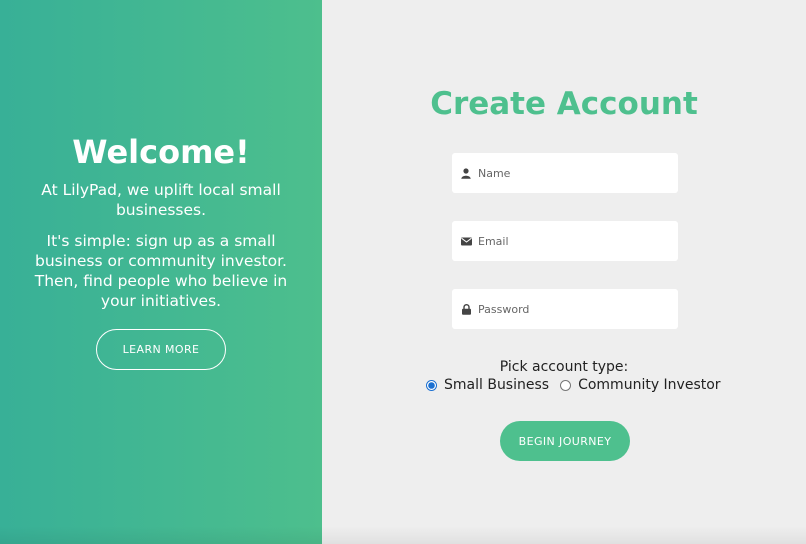 The image size is (806, 544). Describe the element at coordinates (466, 241) in the screenshot. I see `envelope-icon` at that location.